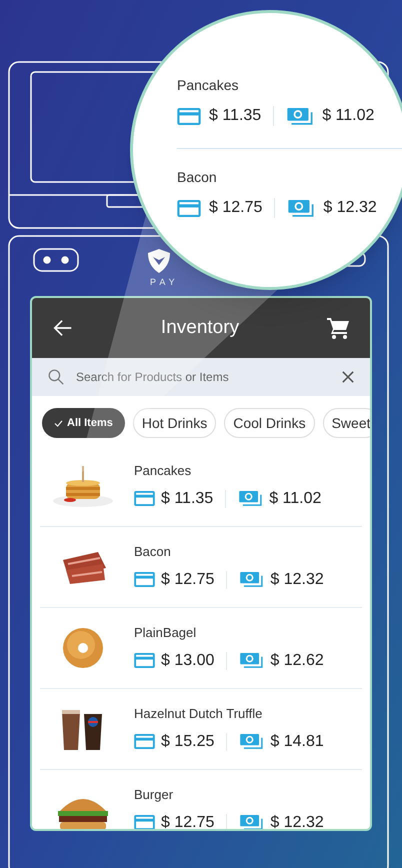 The height and width of the screenshot is (868, 402). I want to click on product-row: PlainBagel $ 13.00 $ 12.62, so click(201, 648).